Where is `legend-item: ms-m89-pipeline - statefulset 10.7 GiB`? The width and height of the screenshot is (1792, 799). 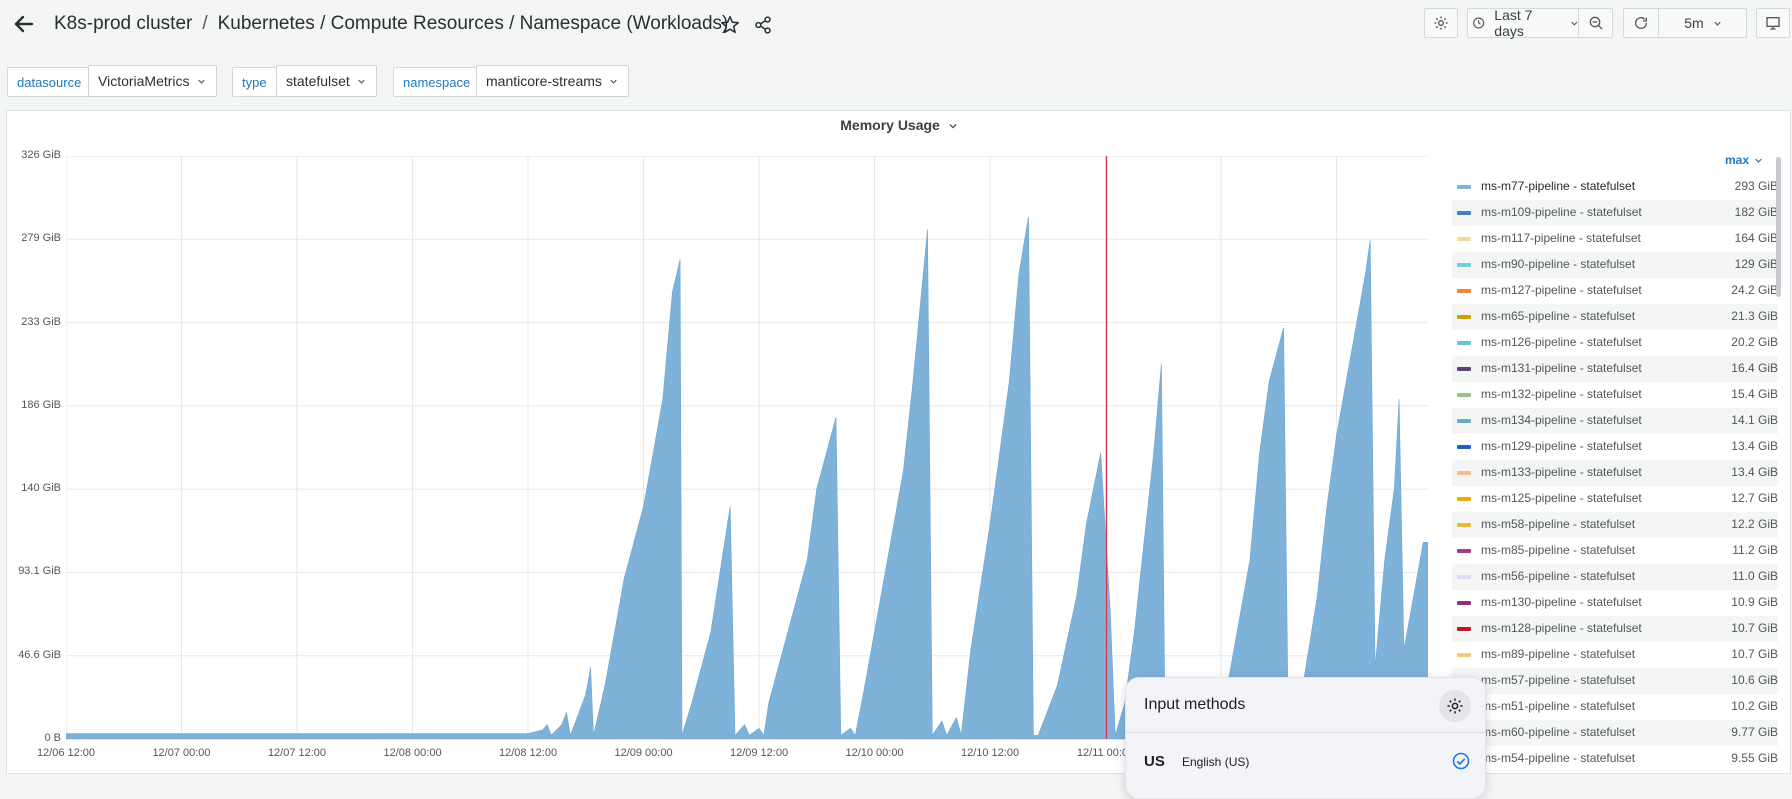 legend-item: ms-m89-pipeline - statefulset 10.7 GiB is located at coordinates (1615, 655).